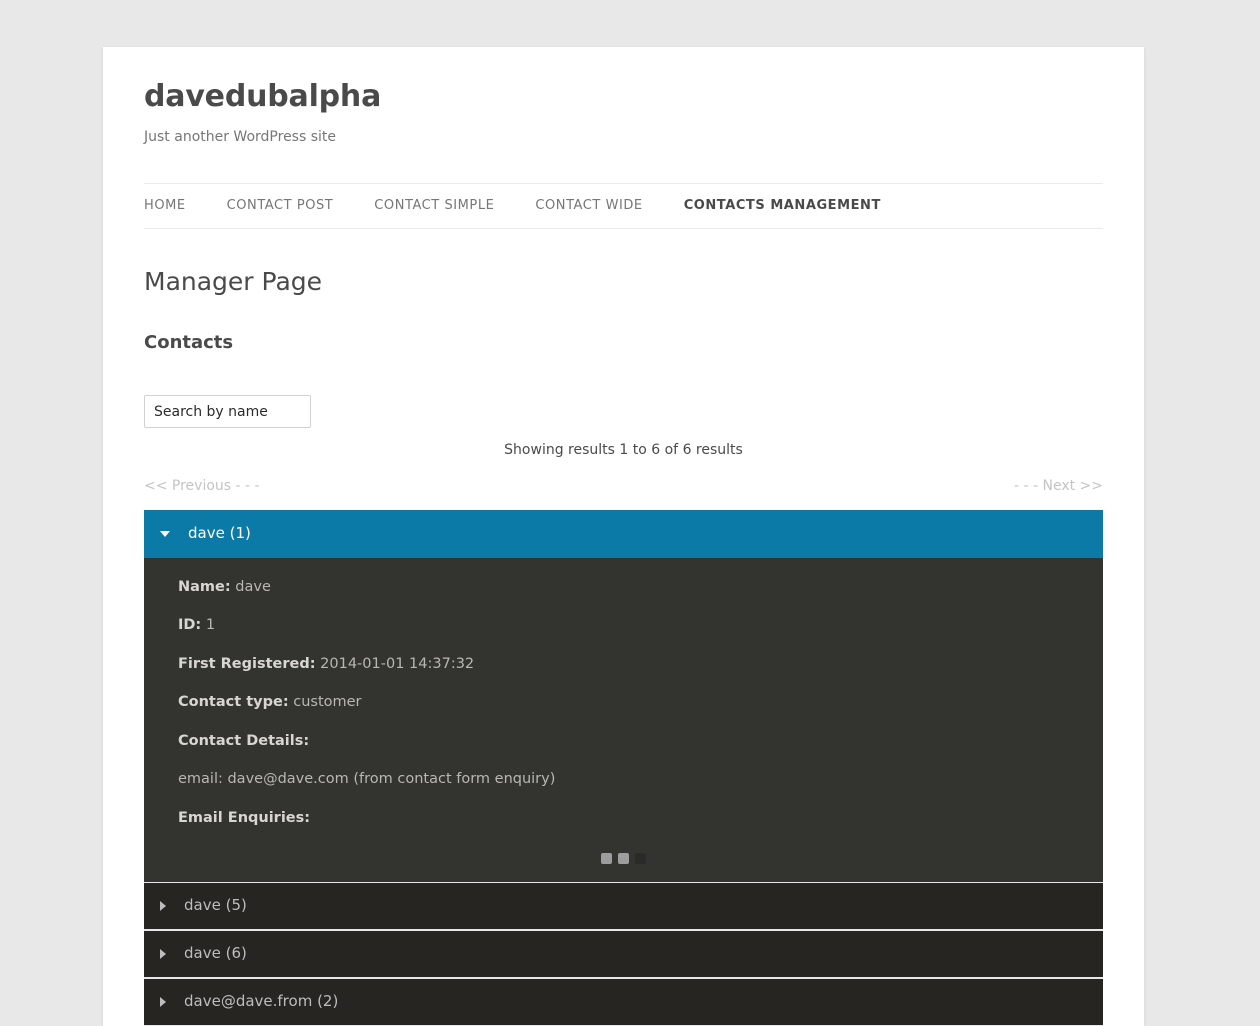  I want to click on search-row, so click(623, 412).